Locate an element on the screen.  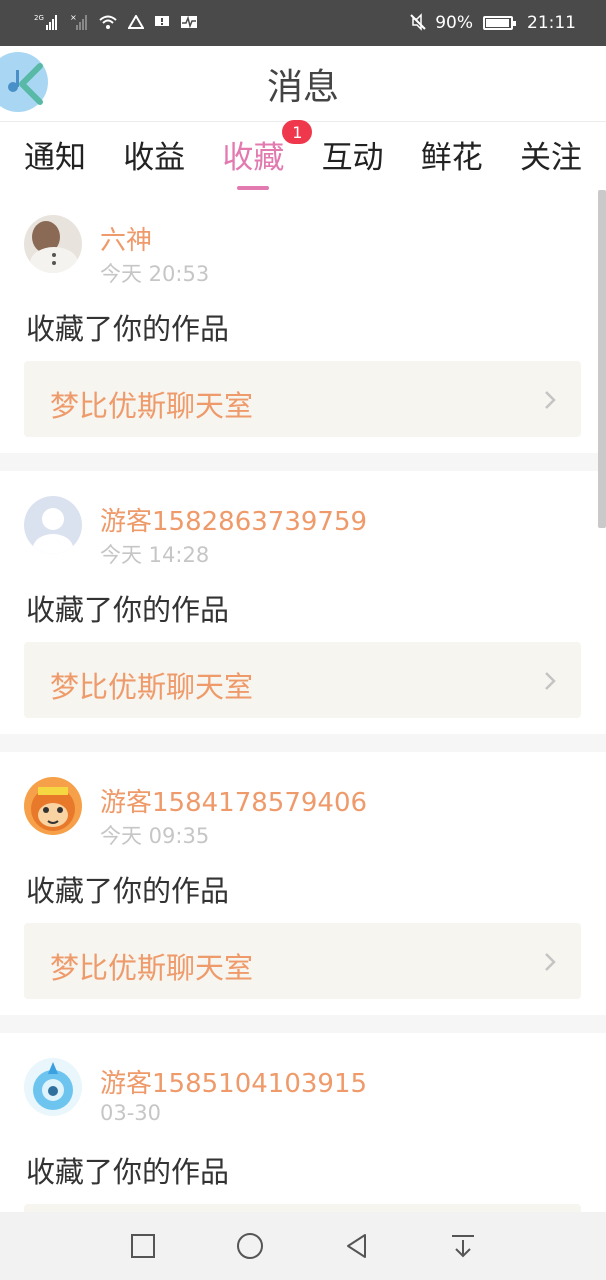
tab-label: 通知 is located at coordinates (55, 158).